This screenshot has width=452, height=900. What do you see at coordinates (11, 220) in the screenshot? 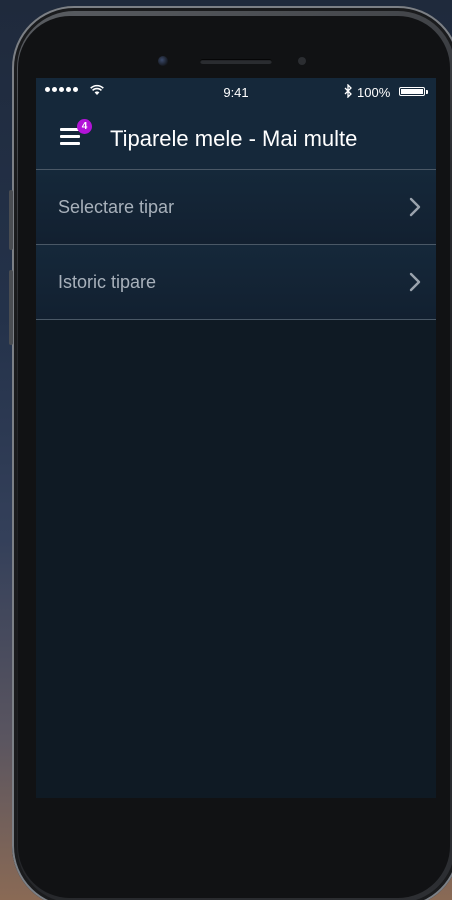
I see `volume-up-button` at bounding box center [11, 220].